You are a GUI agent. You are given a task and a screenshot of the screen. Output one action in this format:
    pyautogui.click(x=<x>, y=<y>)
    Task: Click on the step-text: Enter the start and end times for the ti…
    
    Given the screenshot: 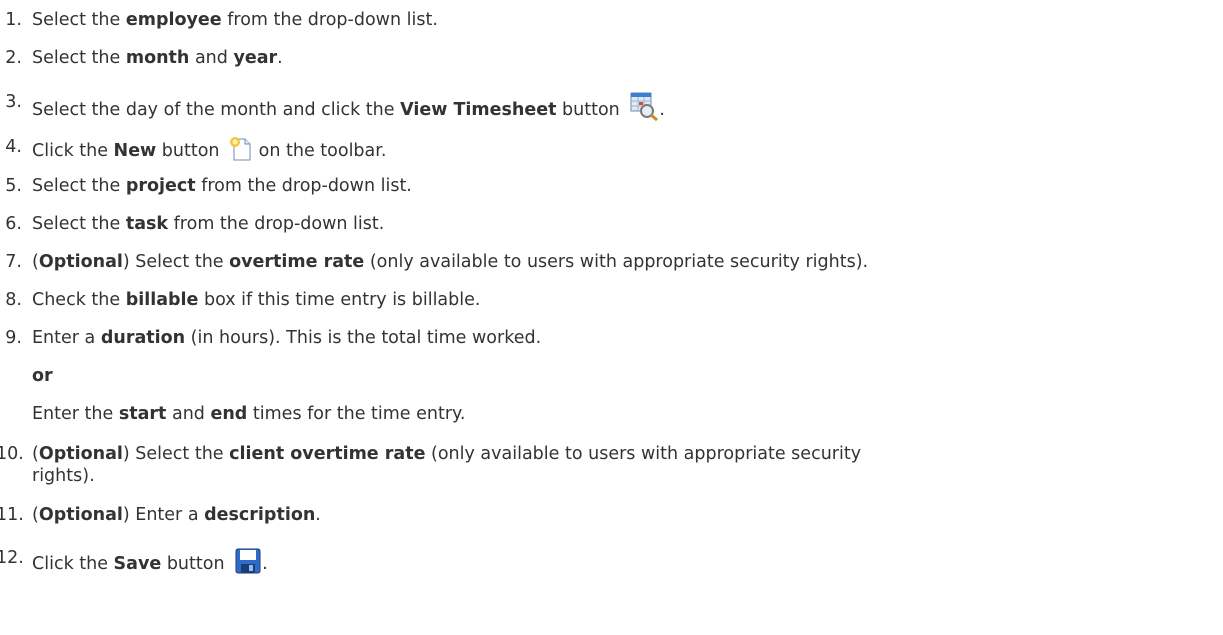 What is the action you would take?
    pyautogui.click(x=248, y=414)
    